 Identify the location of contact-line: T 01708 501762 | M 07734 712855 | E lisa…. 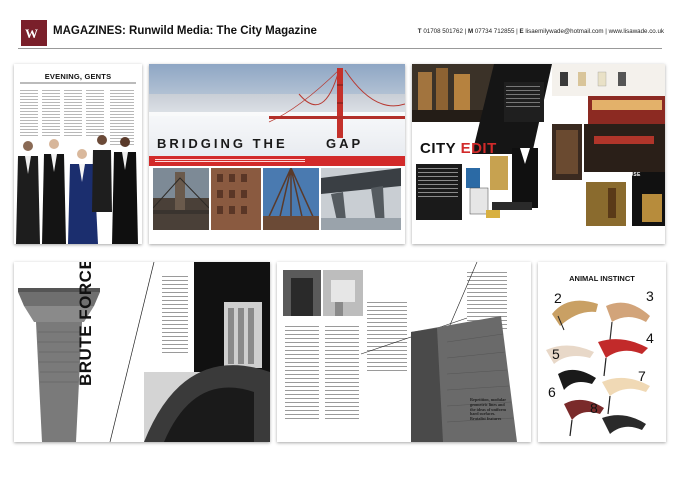
(541, 31).